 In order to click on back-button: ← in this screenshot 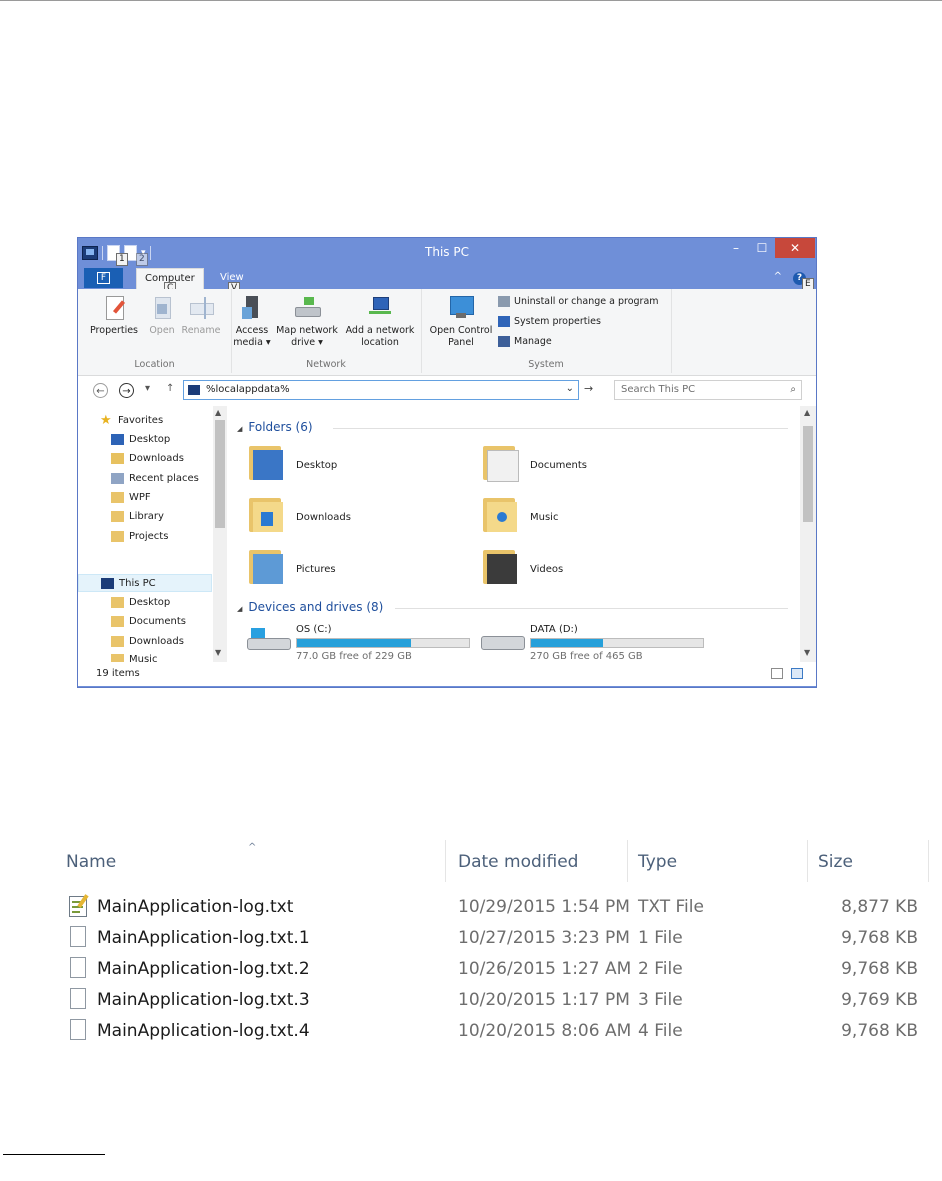, I will do `click(100, 390)`.